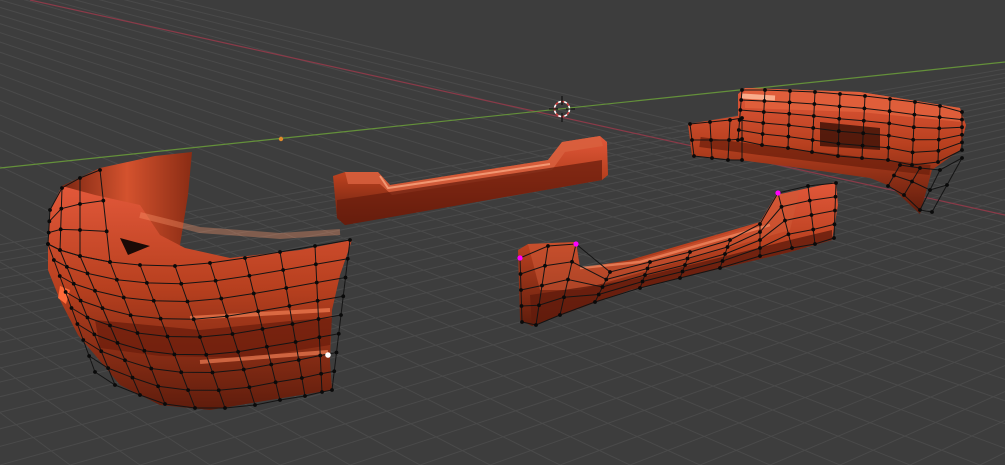  I want to click on side-skirt-left, so click(470, 180).